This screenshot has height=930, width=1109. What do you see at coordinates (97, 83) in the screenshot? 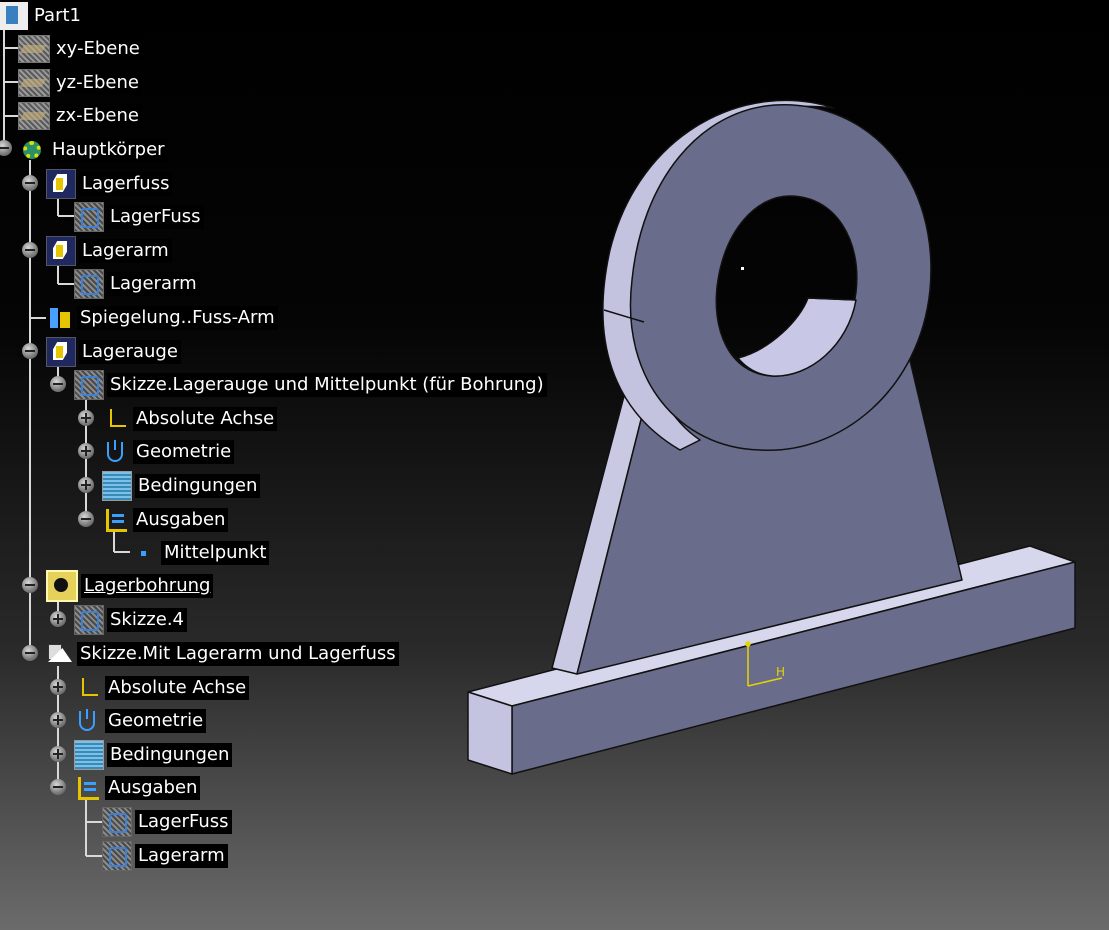
I see `tree-item-label: yz-Ebene` at bounding box center [97, 83].